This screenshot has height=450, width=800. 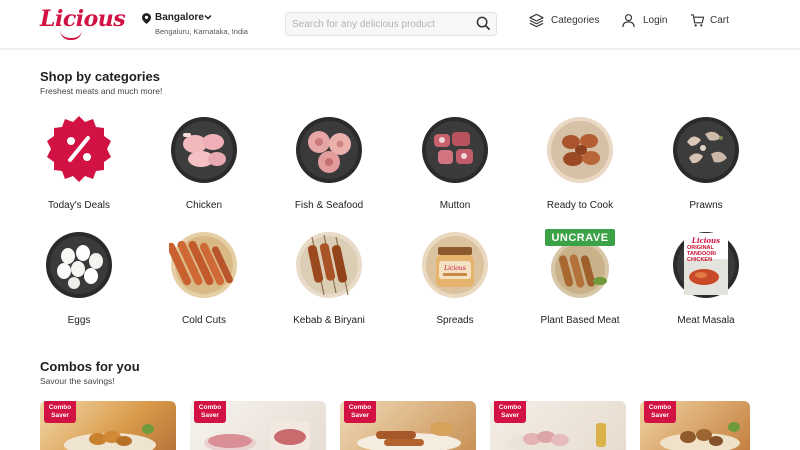 What do you see at coordinates (90, 366) in the screenshot?
I see `combos-section-title: Combos for you` at bounding box center [90, 366].